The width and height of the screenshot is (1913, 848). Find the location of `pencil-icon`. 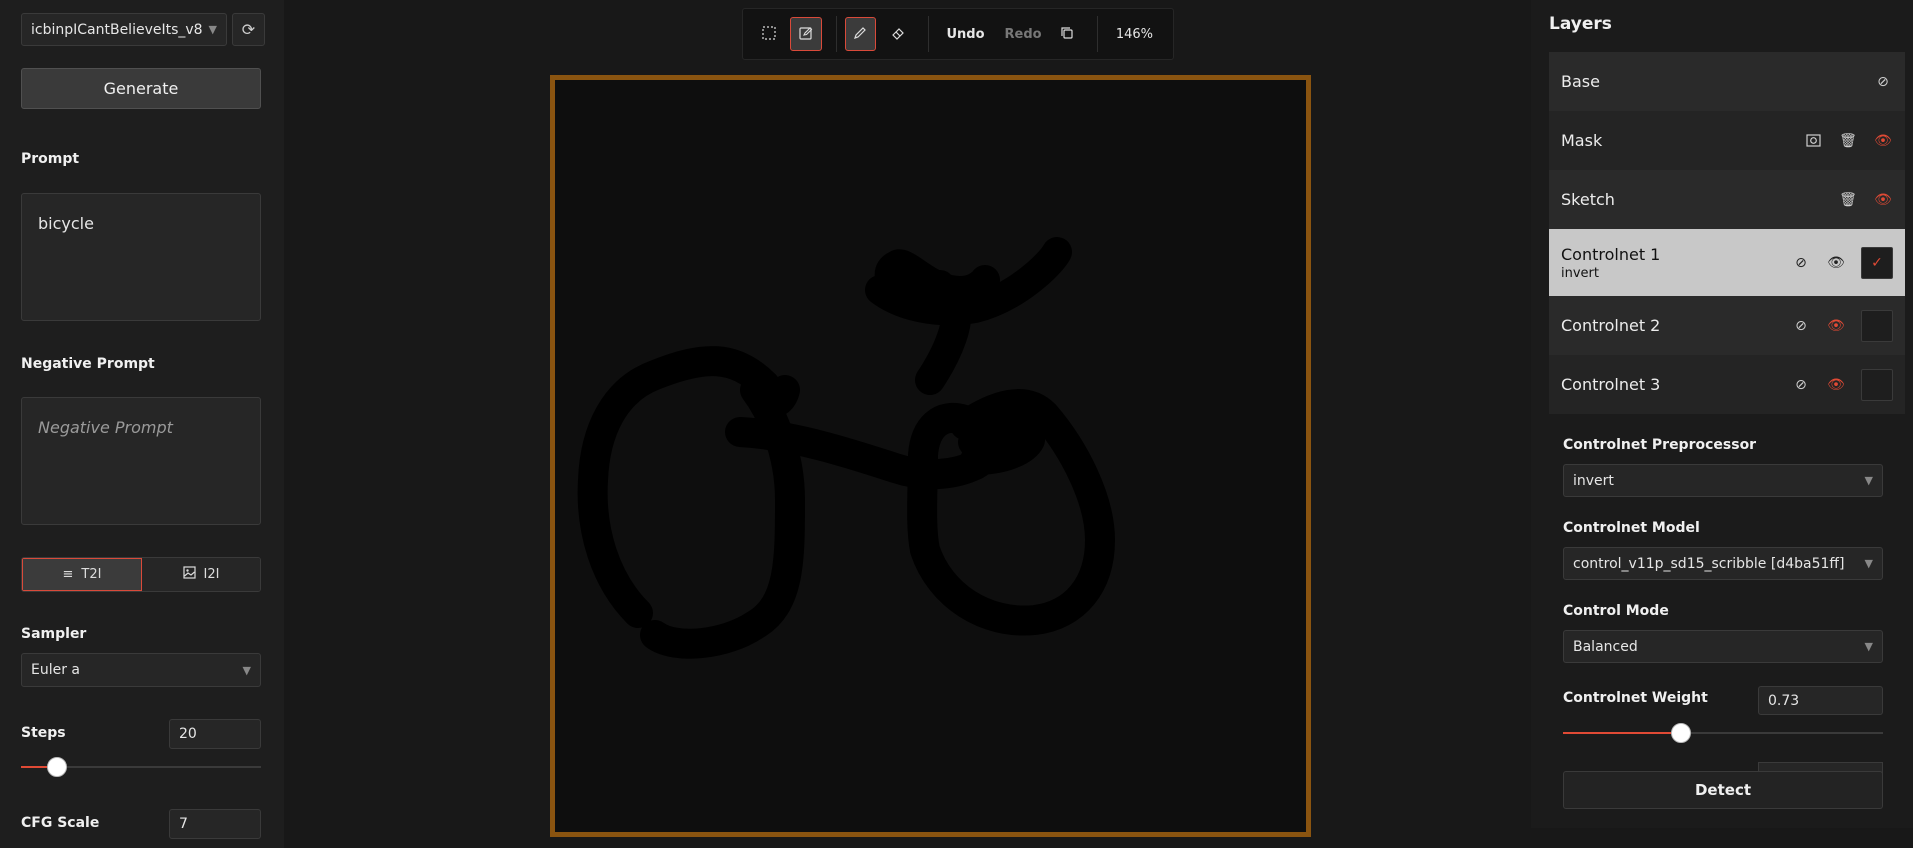

pencil-icon is located at coordinates (860, 34).